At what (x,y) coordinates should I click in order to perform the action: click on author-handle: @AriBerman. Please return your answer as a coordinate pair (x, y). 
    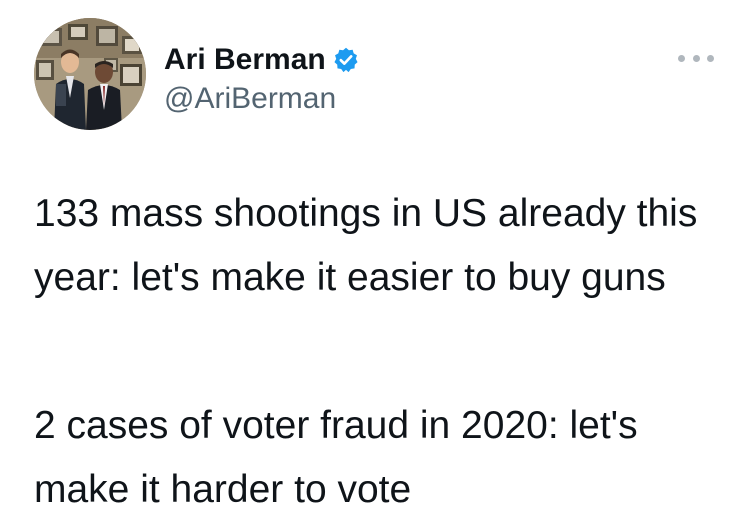
    Looking at the image, I should click on (250, 99).